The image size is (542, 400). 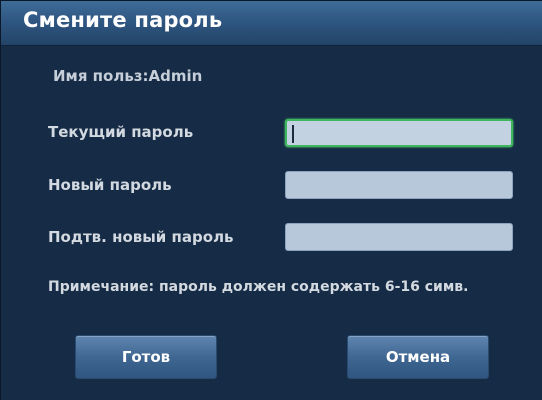 What do you see at coordinates (399, 133) in the screenshot?
I see `current-password-field` at bounding box center [399, 133].